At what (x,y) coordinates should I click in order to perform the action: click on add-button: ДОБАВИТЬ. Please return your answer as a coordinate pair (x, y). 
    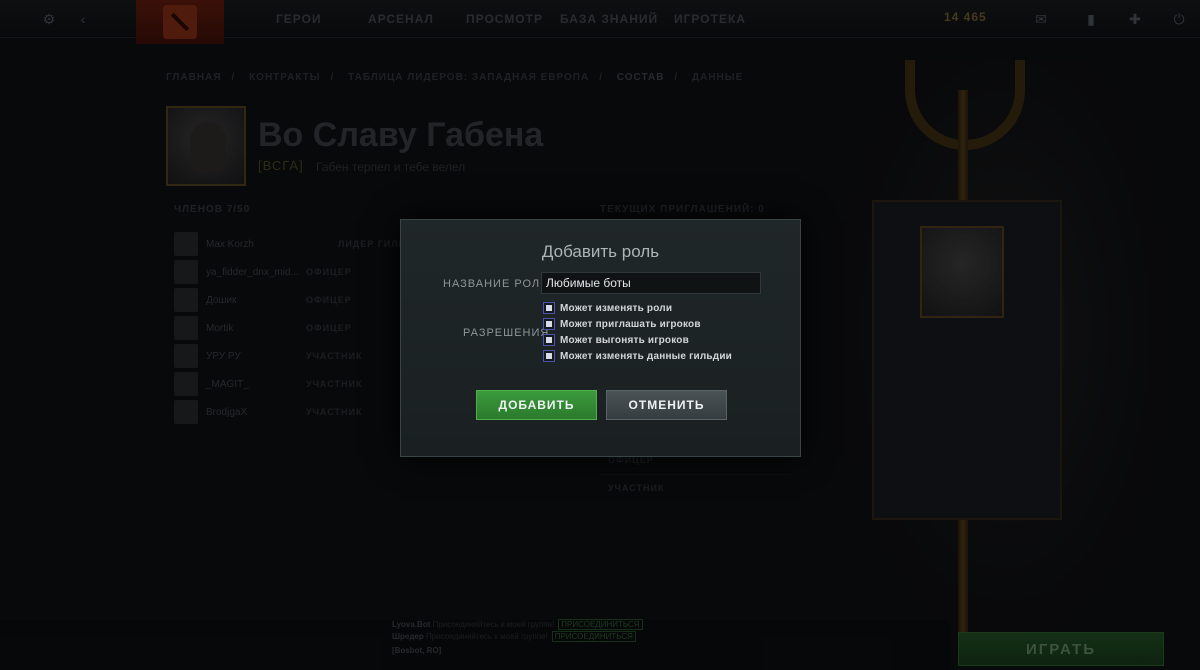
    Looking at the image, I should click on (536, 405).